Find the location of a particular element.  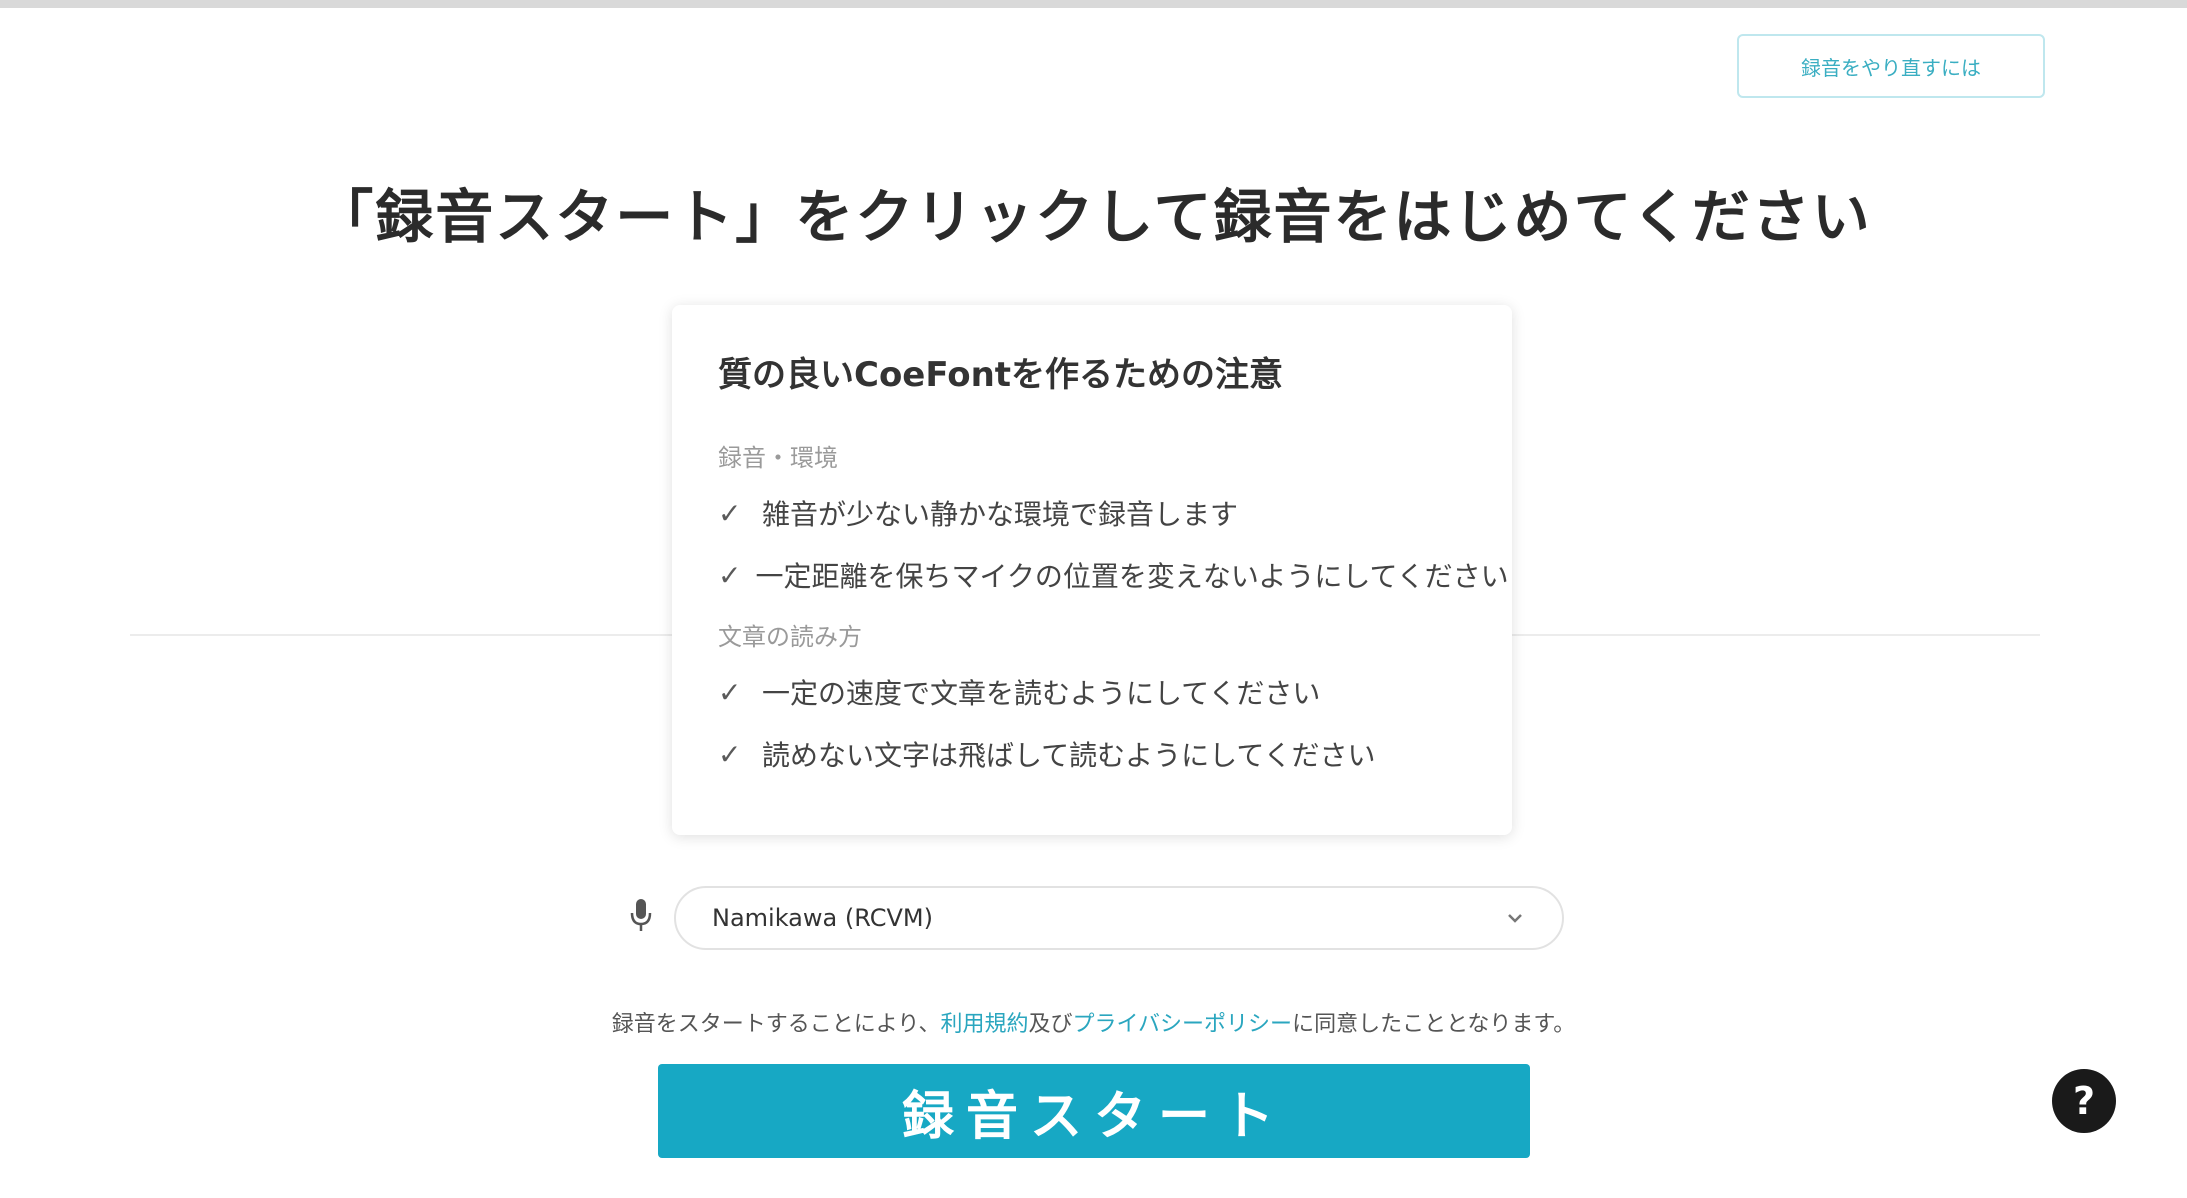

notice-item: ✓ 雑音が少ない静かな環境で録音します is located at coordinates (1095, 513).